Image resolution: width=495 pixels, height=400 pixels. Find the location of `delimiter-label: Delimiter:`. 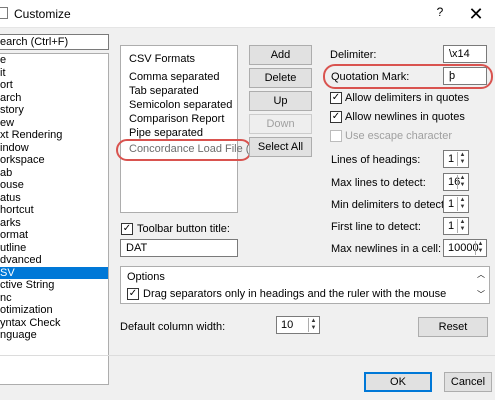

delimiter-label: Delimiter: is located at coordinates (353, 55).